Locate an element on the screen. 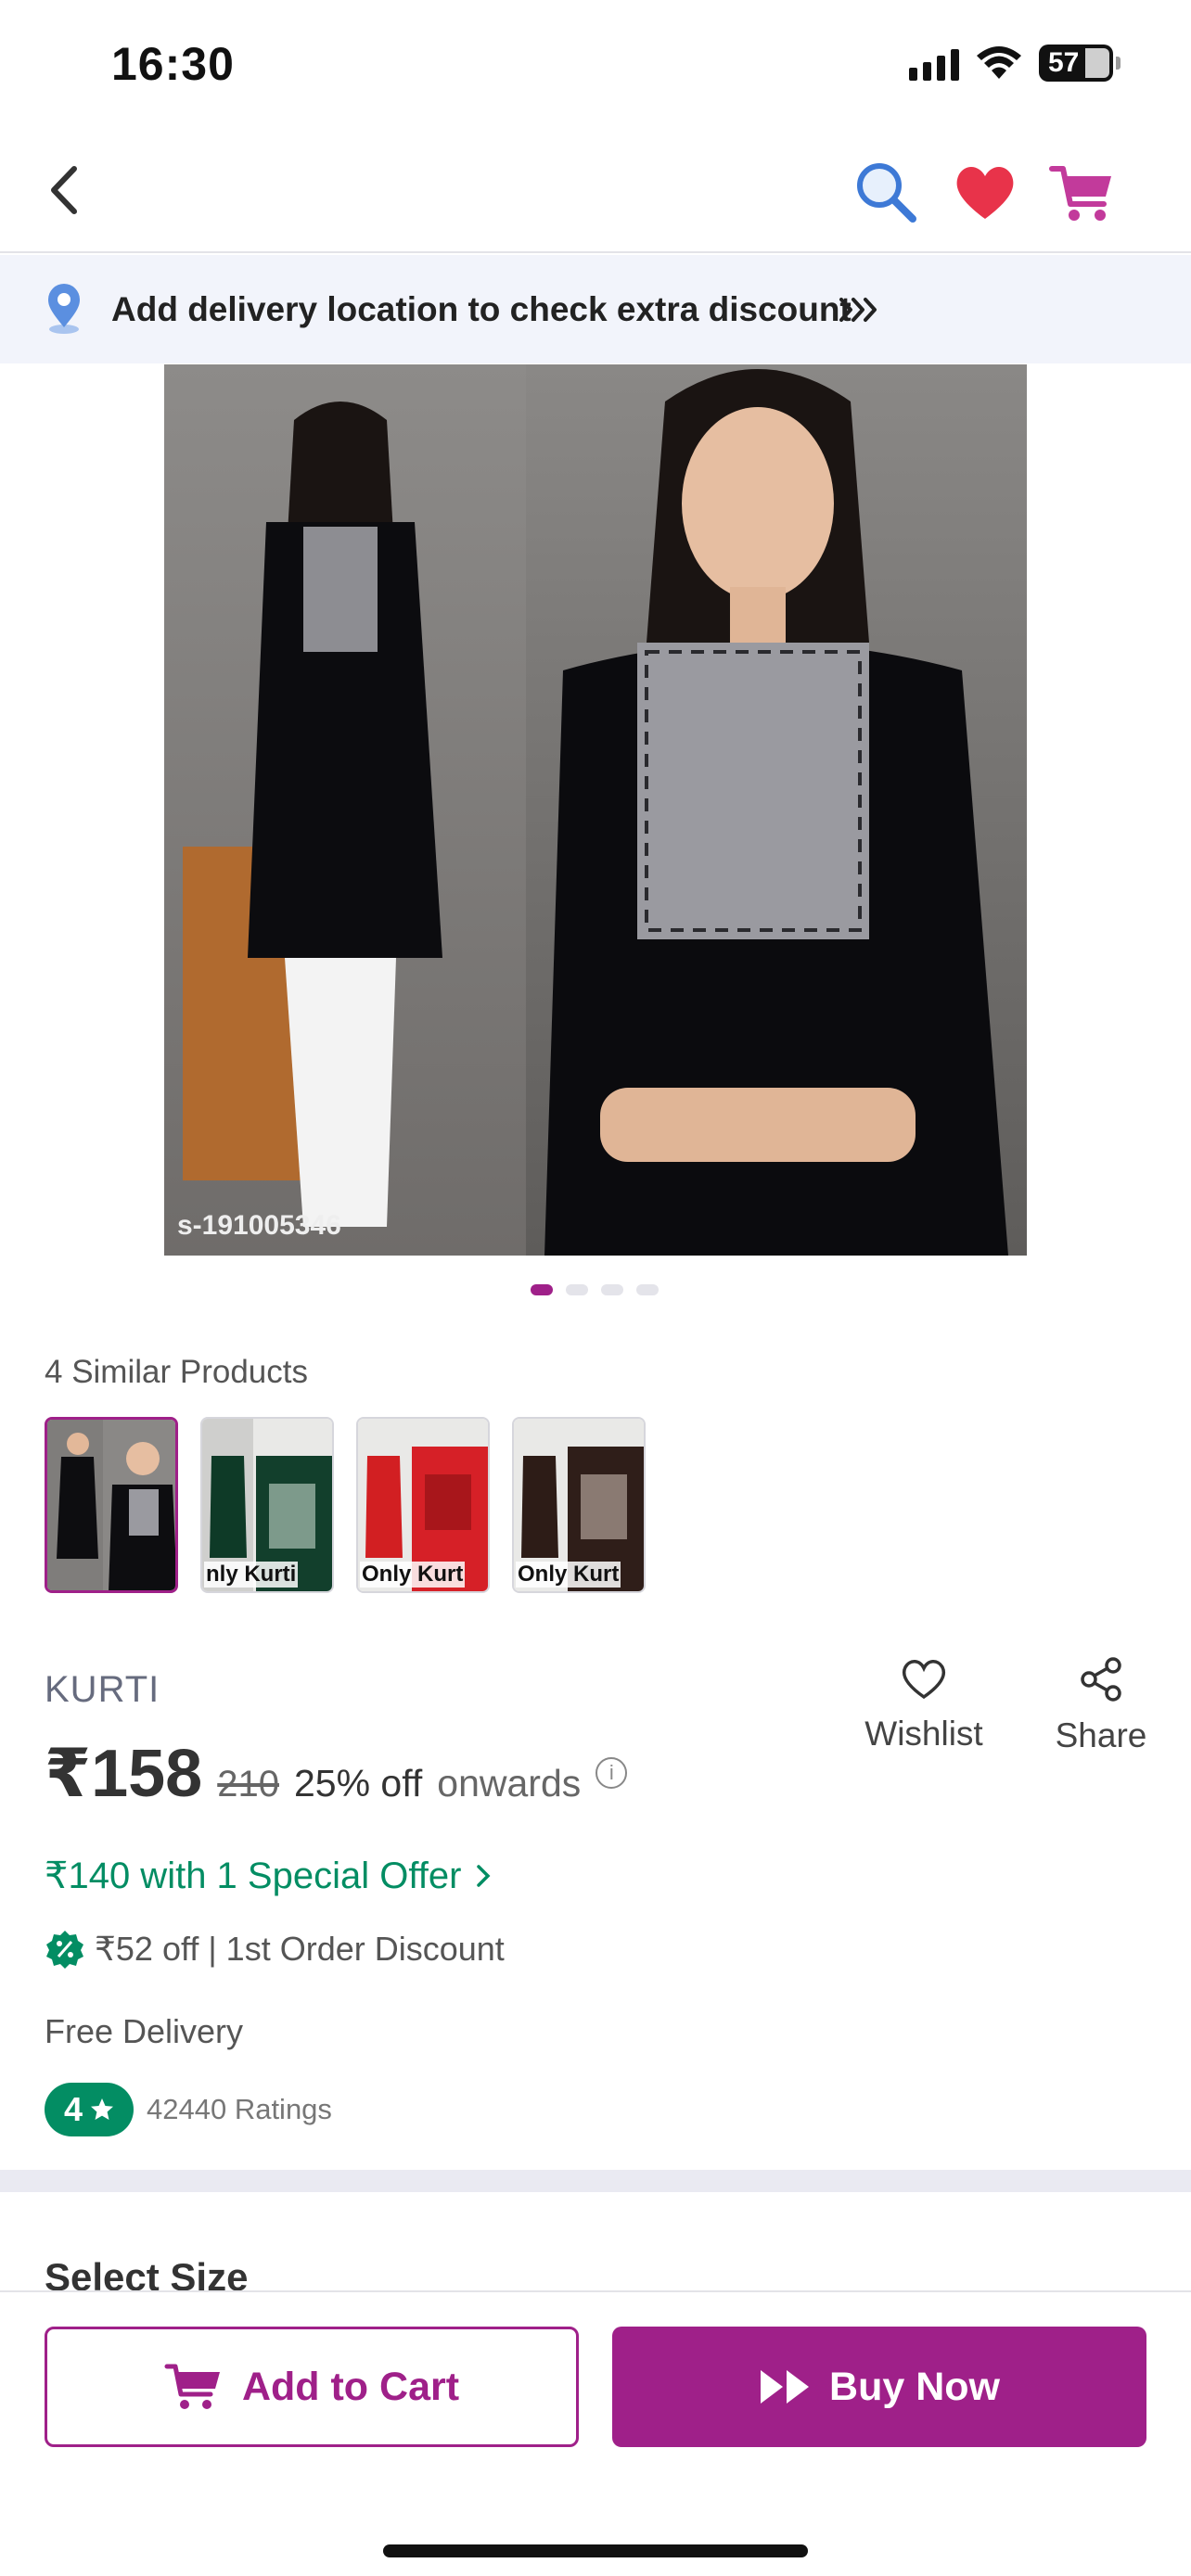  ratings-count: 42440 Ratings is located at coordinates (239, 2109).